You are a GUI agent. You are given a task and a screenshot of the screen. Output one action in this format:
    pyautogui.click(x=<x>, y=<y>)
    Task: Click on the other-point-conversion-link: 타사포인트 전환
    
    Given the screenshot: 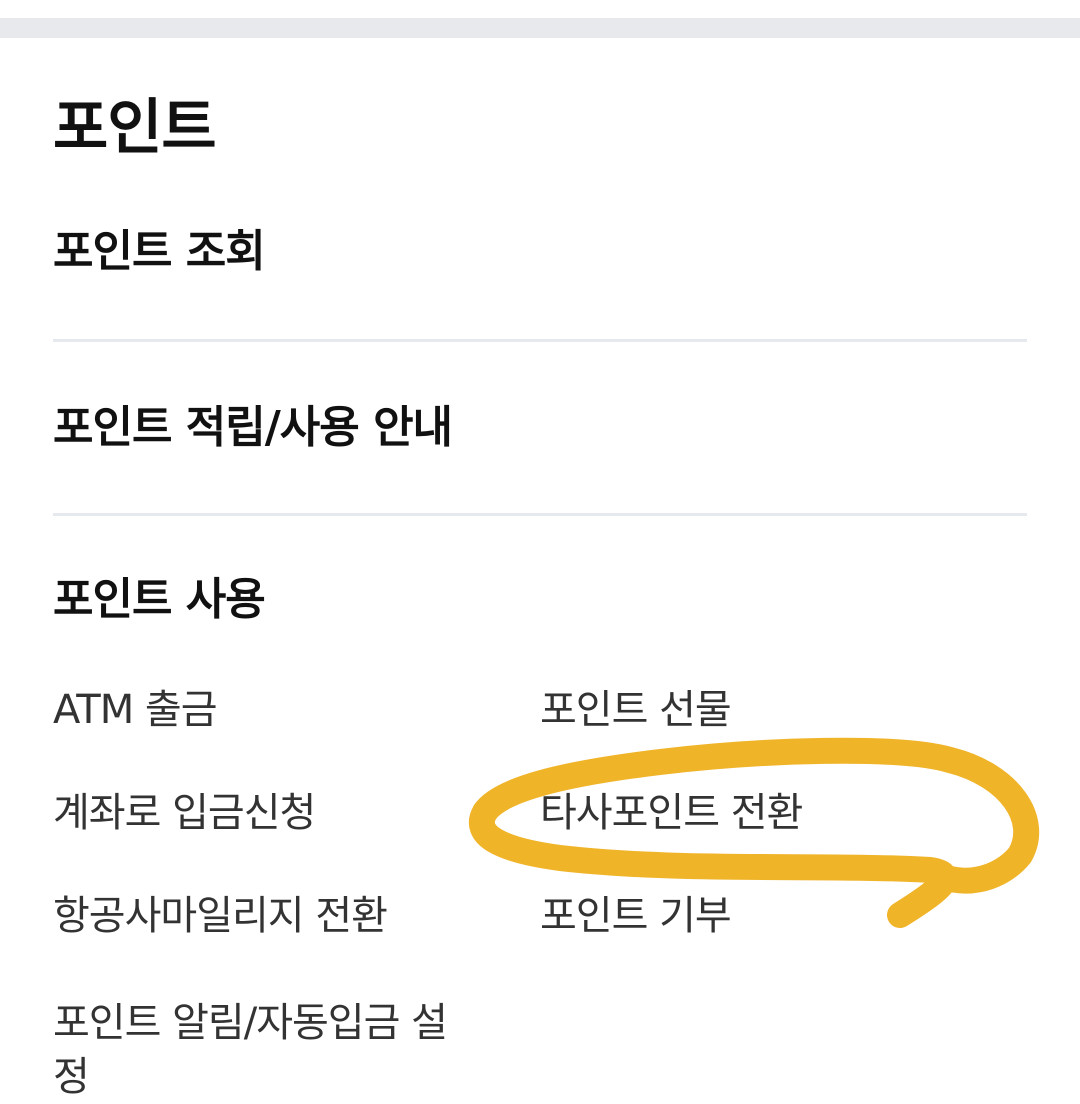 What is the action you would take?
    pyautogui.click(x=671, y=813)
    